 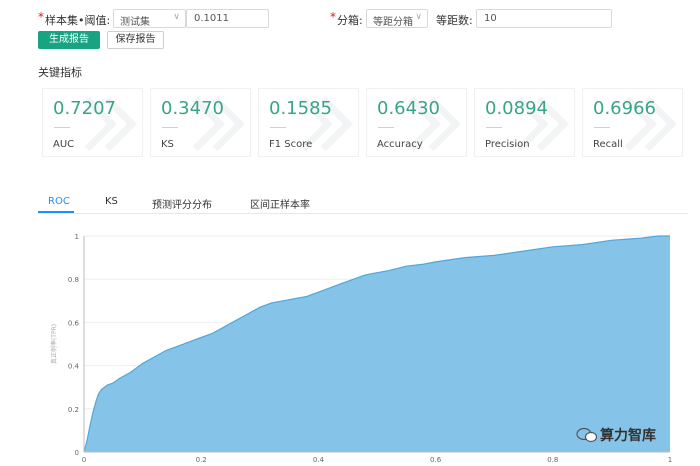 I want to click on metric-name: Precision, so click(x=507, y=144).